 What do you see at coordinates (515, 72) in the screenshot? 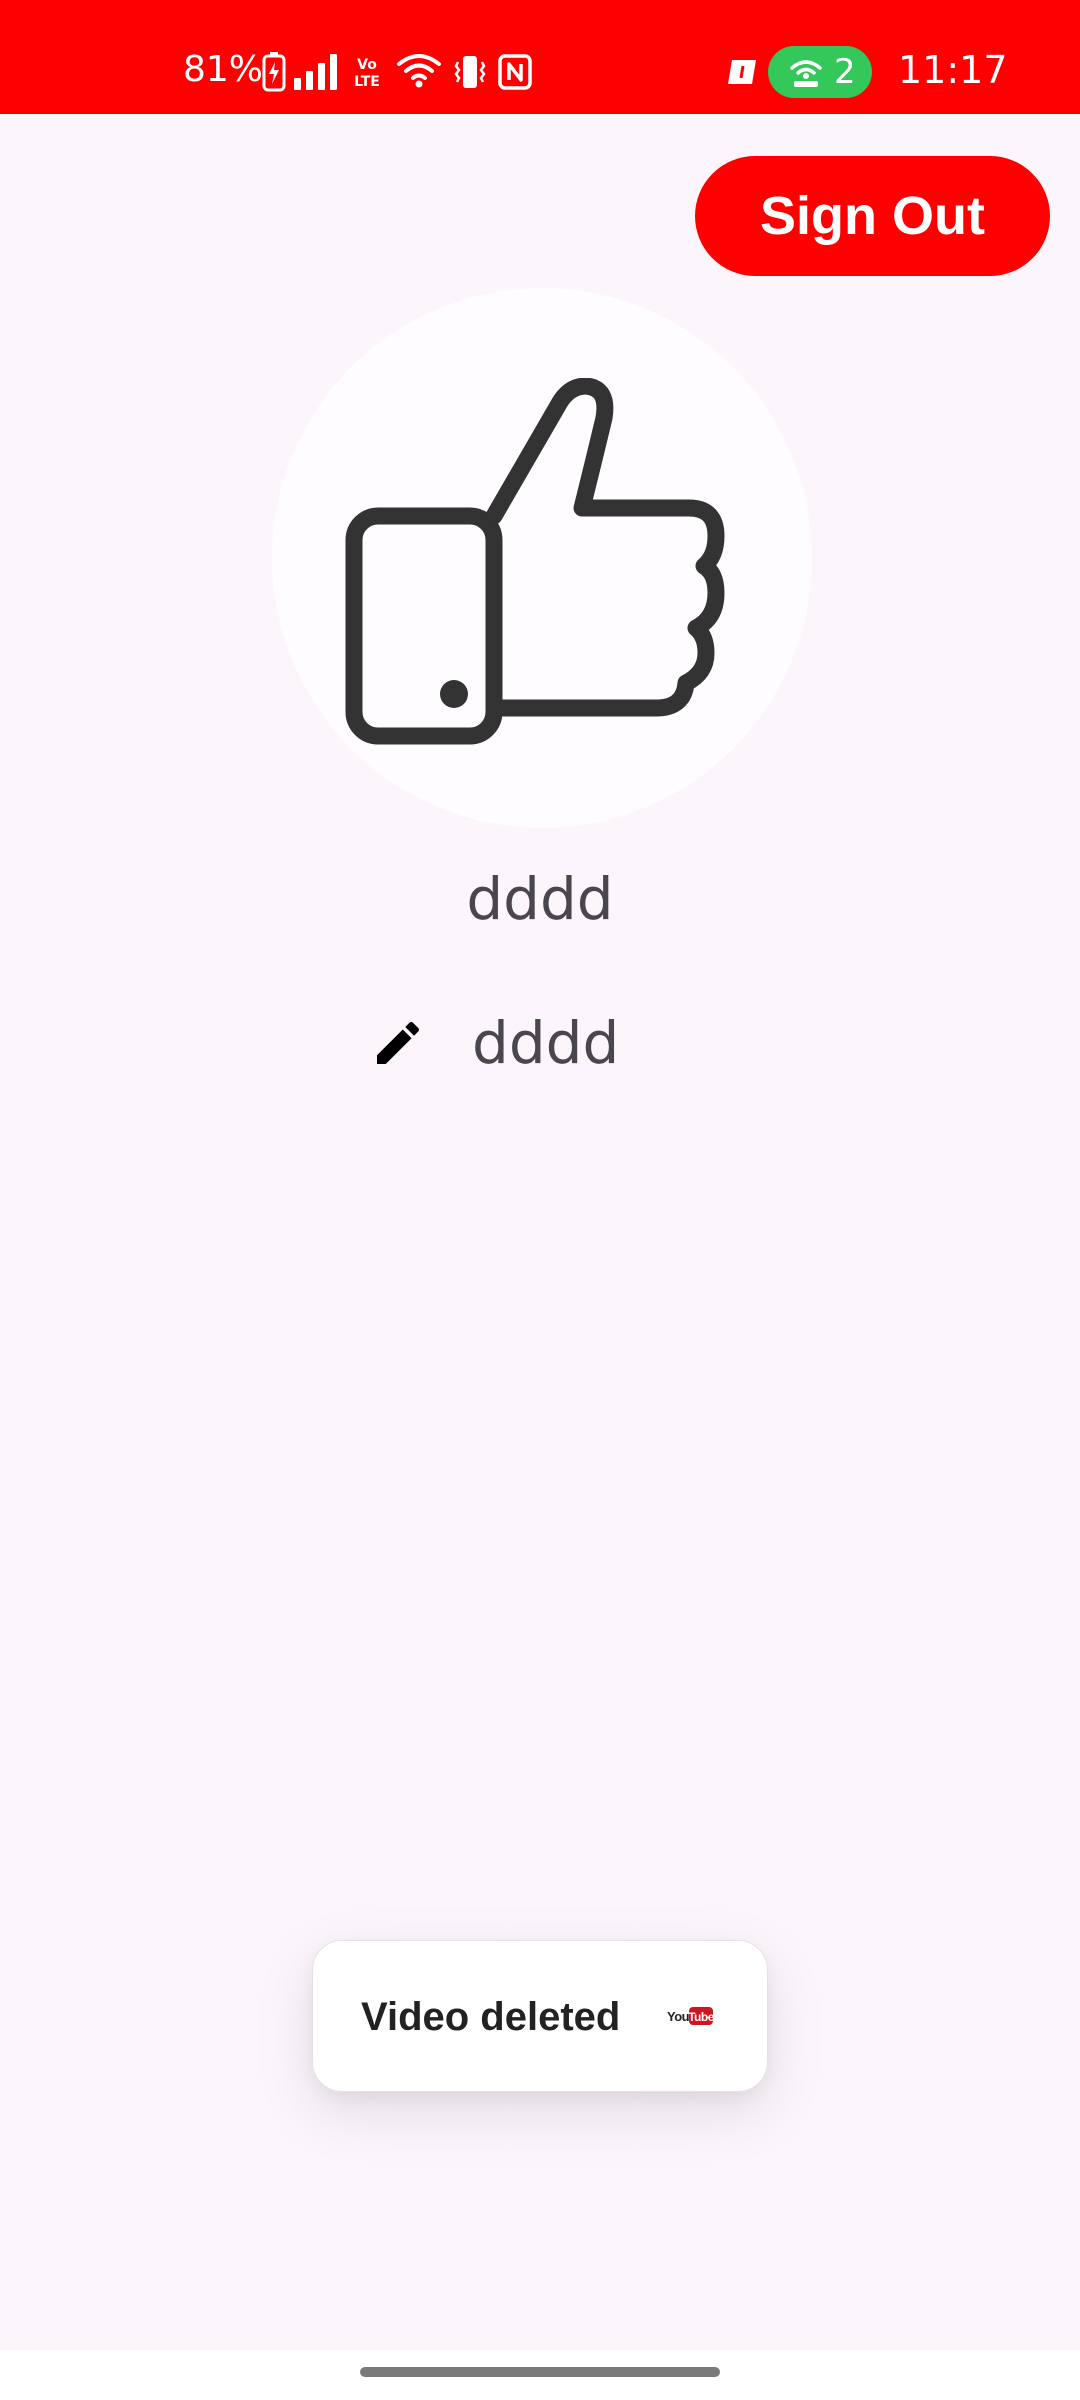
I see `nfc-icon` at bounding box center [515, 72].